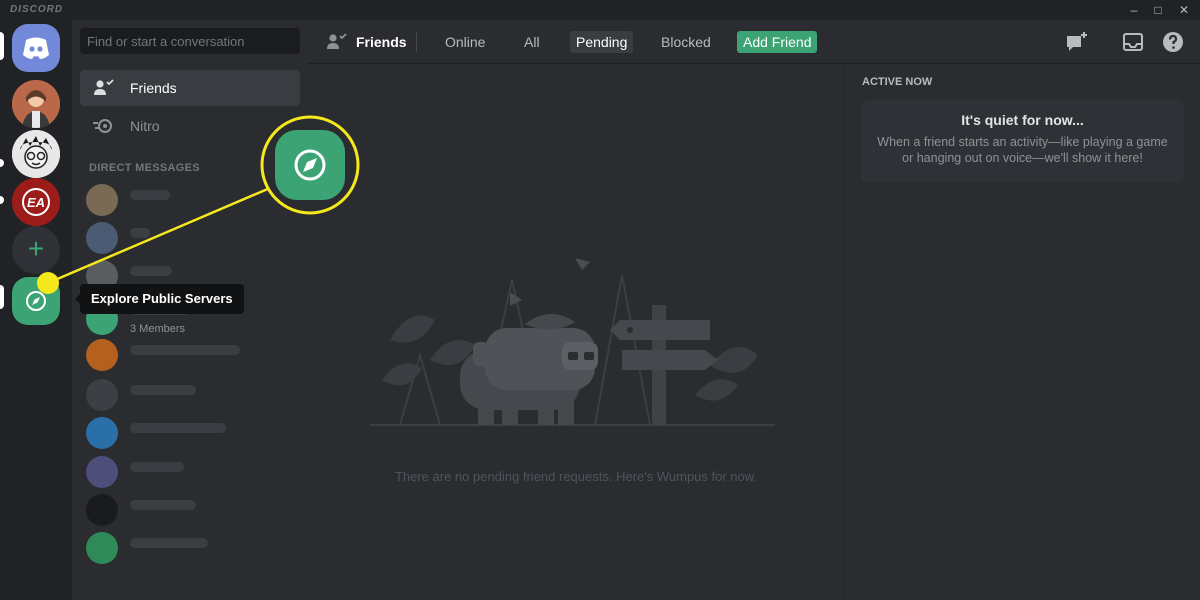 The height and width of the screenshot is (600, 1200). What do you see at coordinates (36, 250) in the screenshot?
I see `add-server-button: +` at bounding box center [36, 250].